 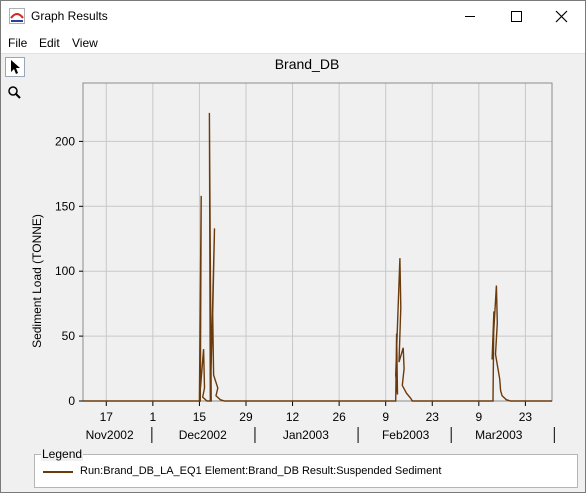 What do you see at coordinates (293, 417) in the screenshot?
I see `x-tick-label: 12` at bounding box center [293, 417].